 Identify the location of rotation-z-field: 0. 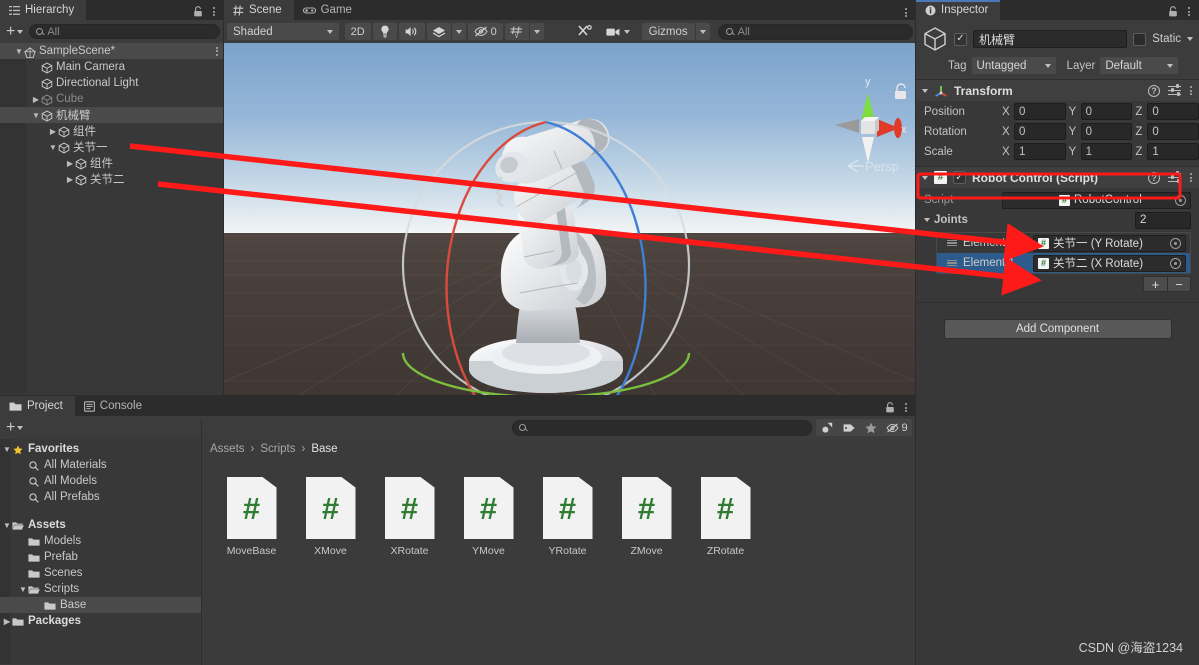
(1173, 131).